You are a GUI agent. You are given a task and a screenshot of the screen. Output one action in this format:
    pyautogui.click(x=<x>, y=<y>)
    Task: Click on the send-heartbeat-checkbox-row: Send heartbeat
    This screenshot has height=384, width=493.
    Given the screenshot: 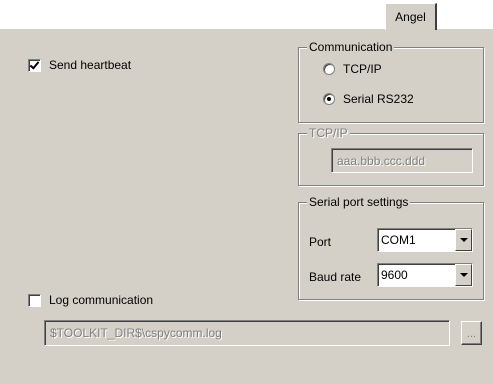 What is the action you would take?
    pyautogui.click(x=79, y=65)
    